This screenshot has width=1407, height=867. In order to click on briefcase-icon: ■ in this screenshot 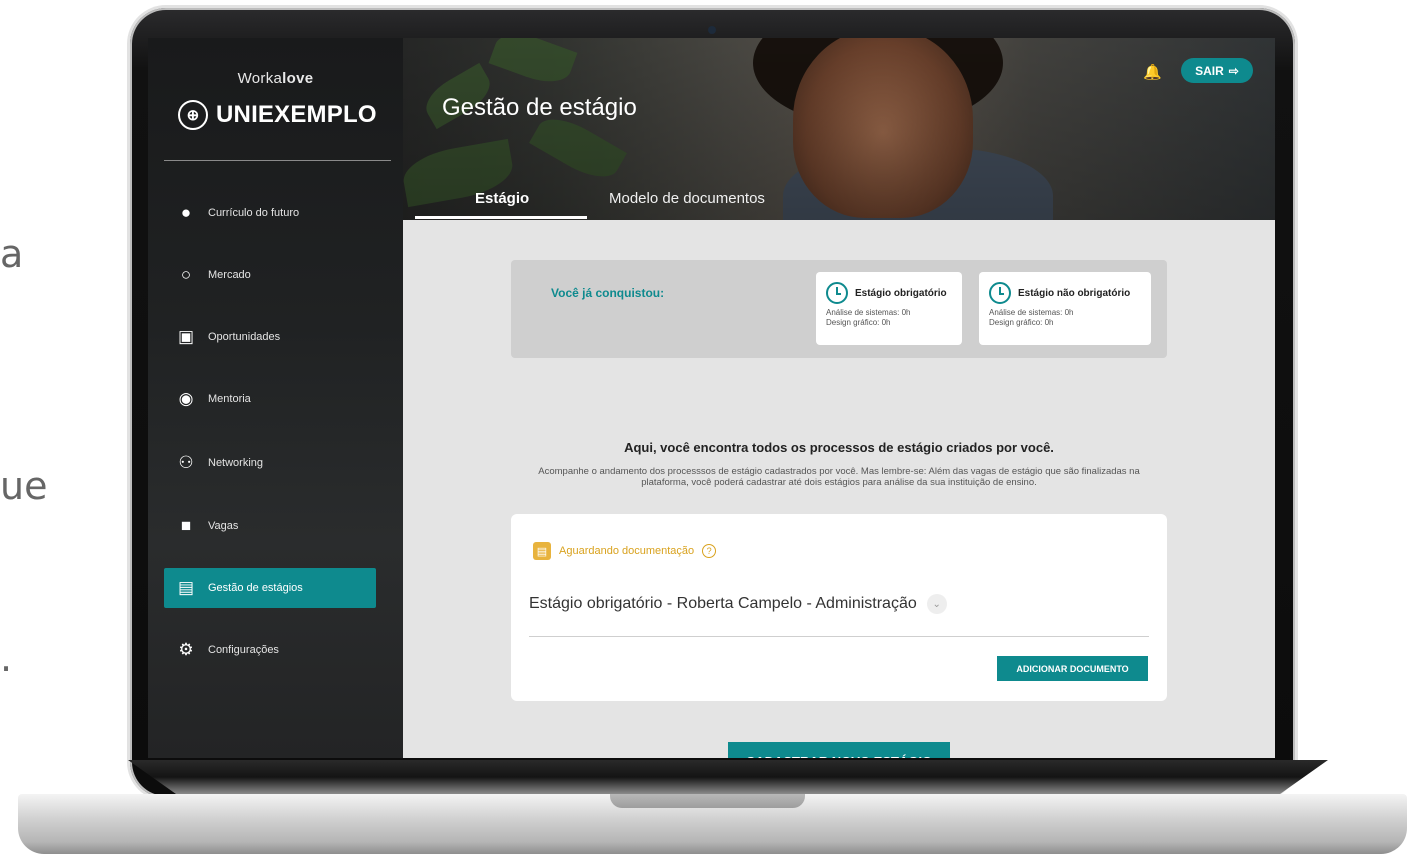, I will do `click(186, 525)`.